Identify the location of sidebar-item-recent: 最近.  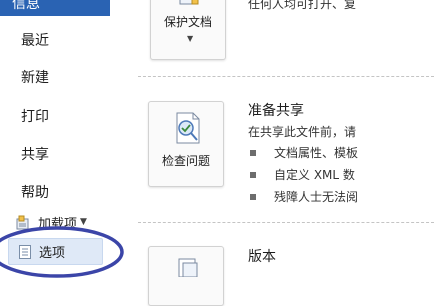
(35, 40).